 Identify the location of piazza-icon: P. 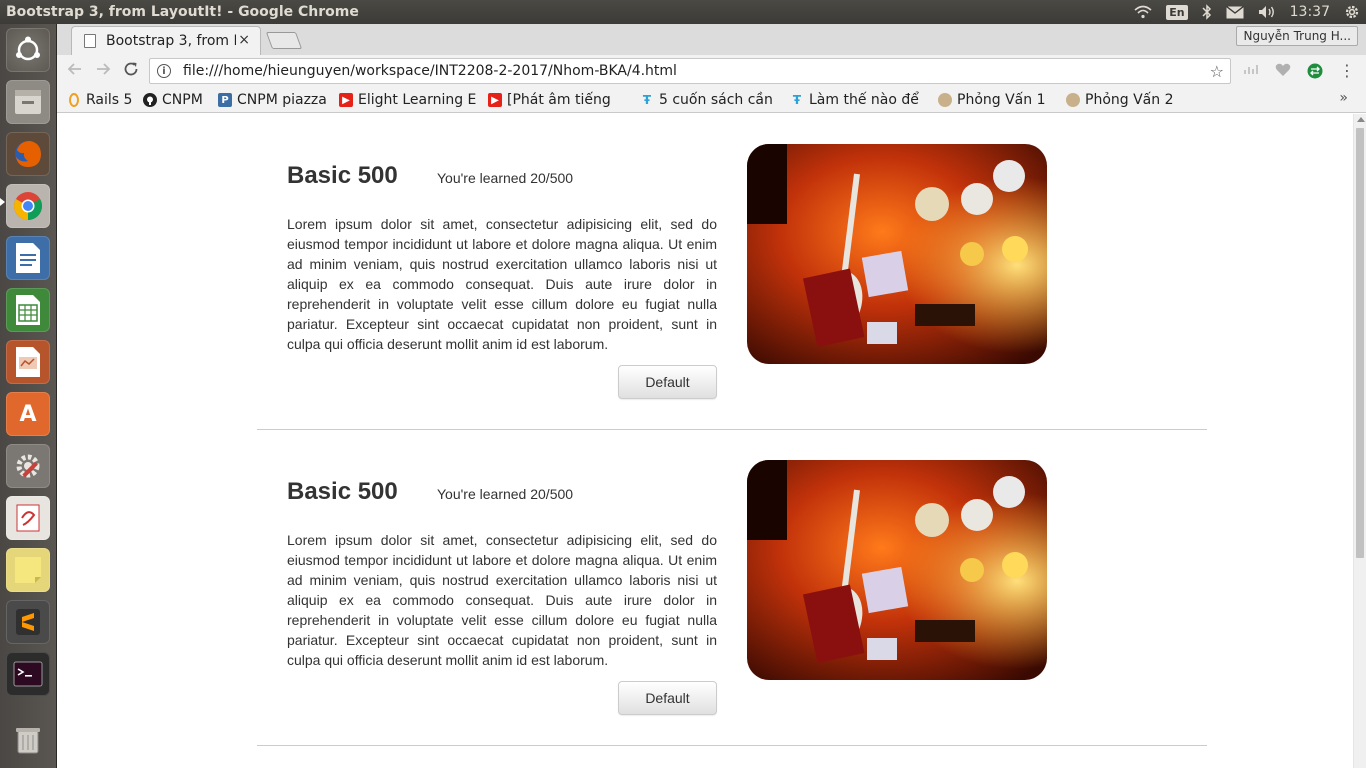
(225, 100).